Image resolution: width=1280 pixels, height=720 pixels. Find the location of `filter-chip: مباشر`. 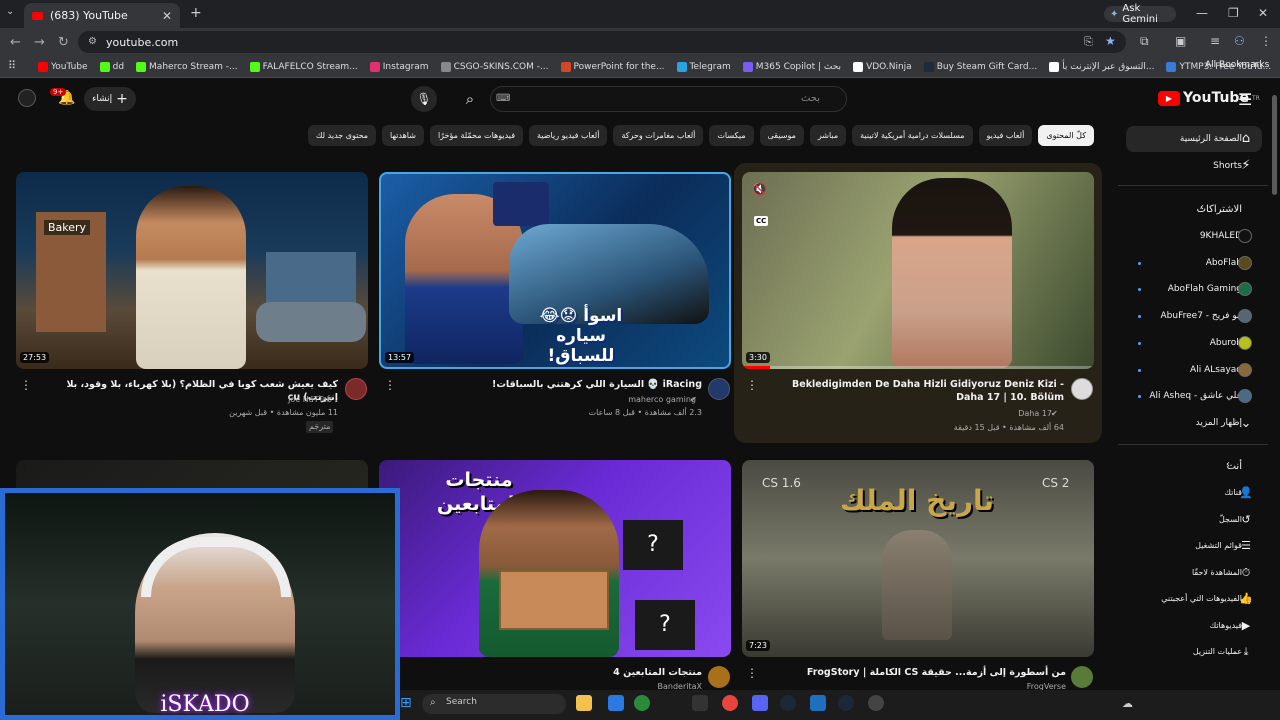

filter-chip: مباشر is located at coordinates (828, 135).